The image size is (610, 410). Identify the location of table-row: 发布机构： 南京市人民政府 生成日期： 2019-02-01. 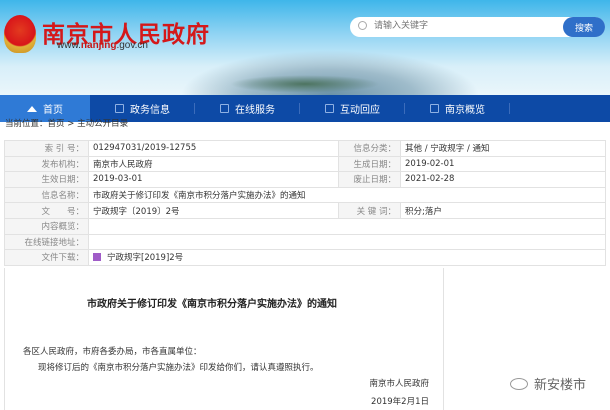
(305, 164).